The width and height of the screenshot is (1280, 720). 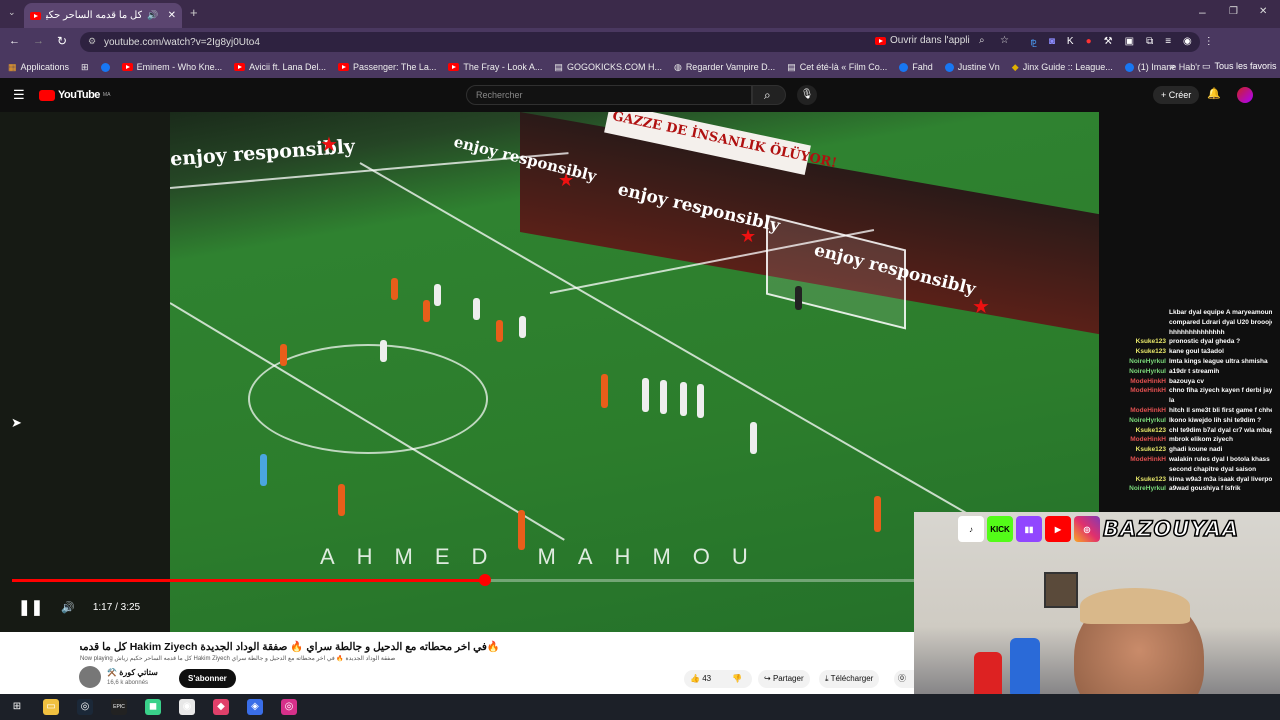 I want to click on site-icon: ▤, so click(x=791, y=66).